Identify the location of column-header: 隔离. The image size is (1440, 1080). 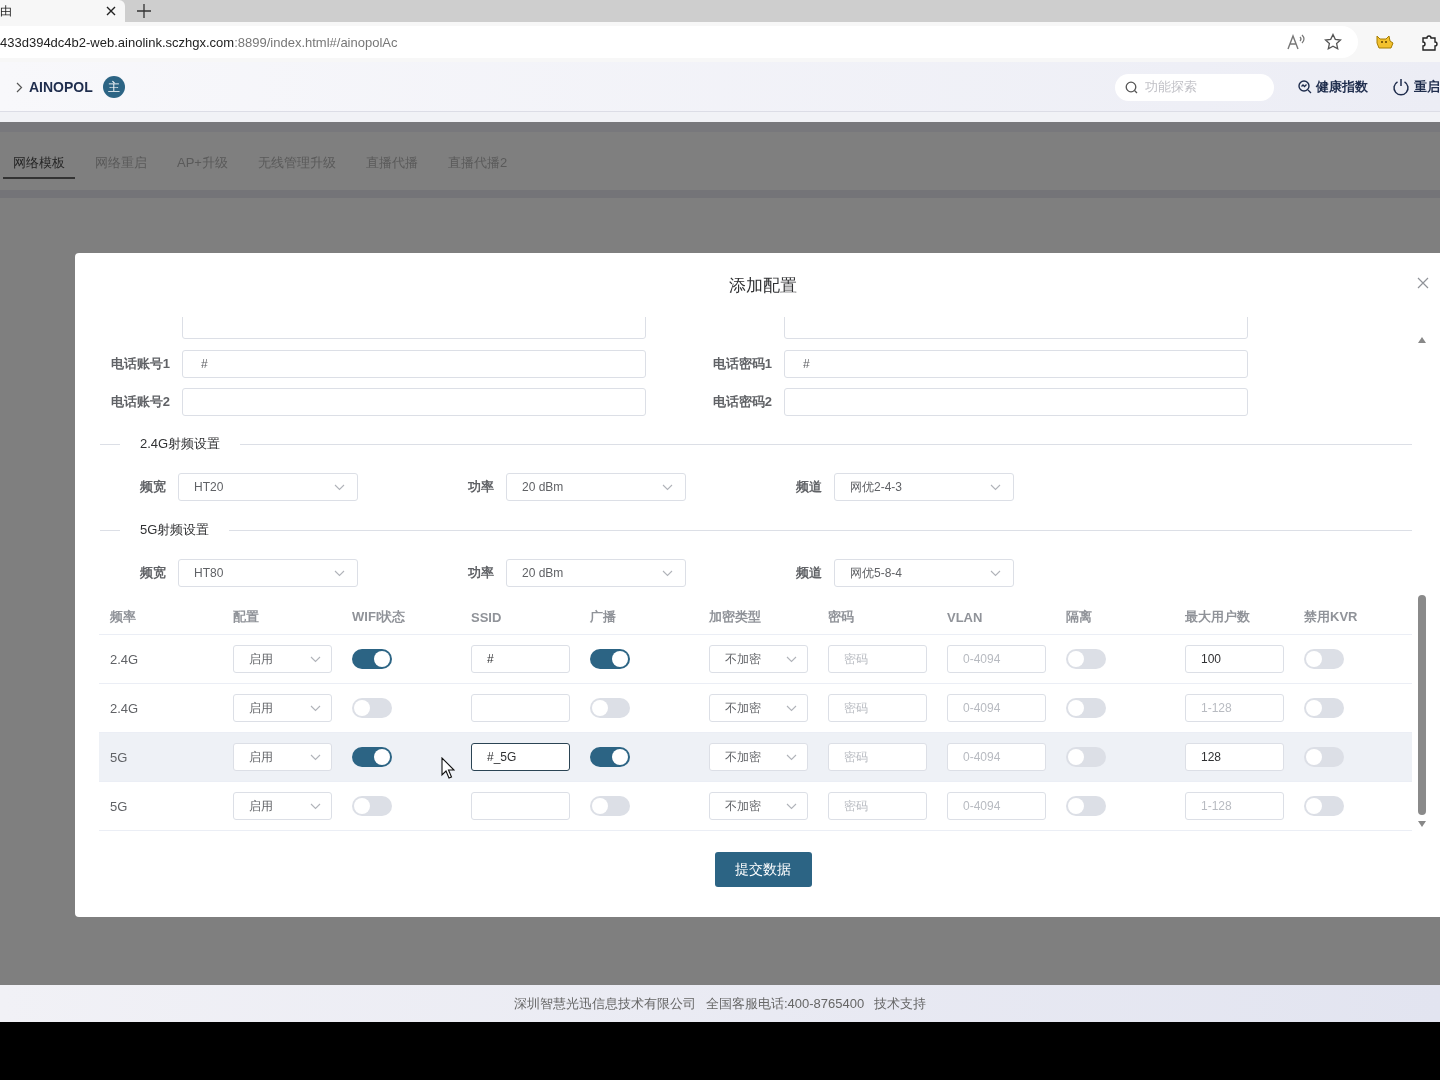
(1079, 616).